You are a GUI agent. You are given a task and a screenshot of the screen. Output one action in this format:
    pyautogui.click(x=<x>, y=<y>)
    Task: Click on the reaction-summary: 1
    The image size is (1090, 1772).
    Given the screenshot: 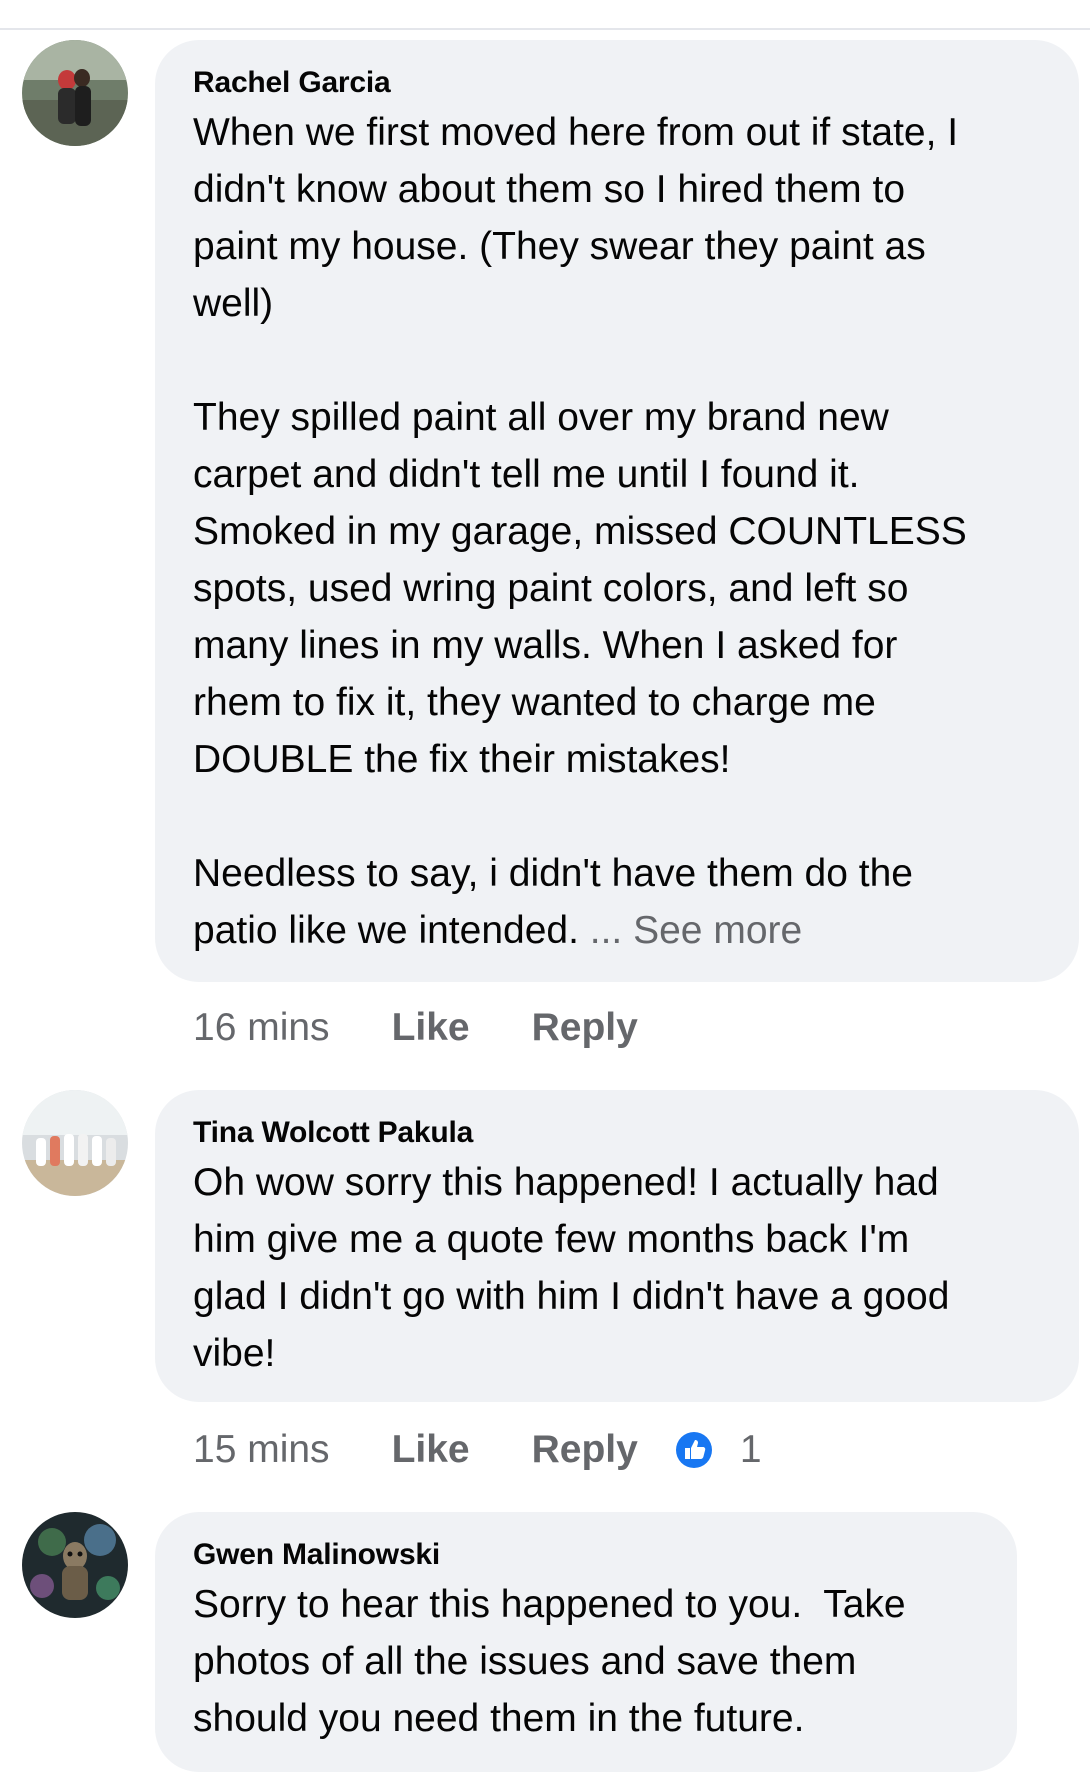 What is the action you would take?
    pyautogui.click(x=717, y=1450)
    